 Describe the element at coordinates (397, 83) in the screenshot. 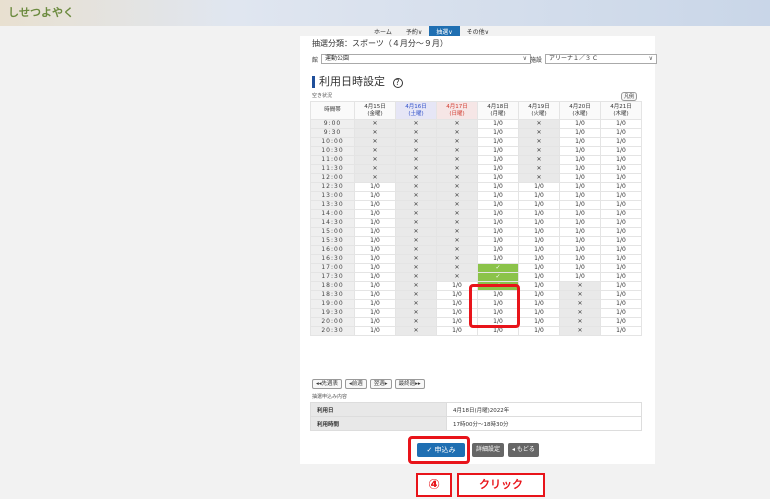

I see `help-icon: ?` at that location.